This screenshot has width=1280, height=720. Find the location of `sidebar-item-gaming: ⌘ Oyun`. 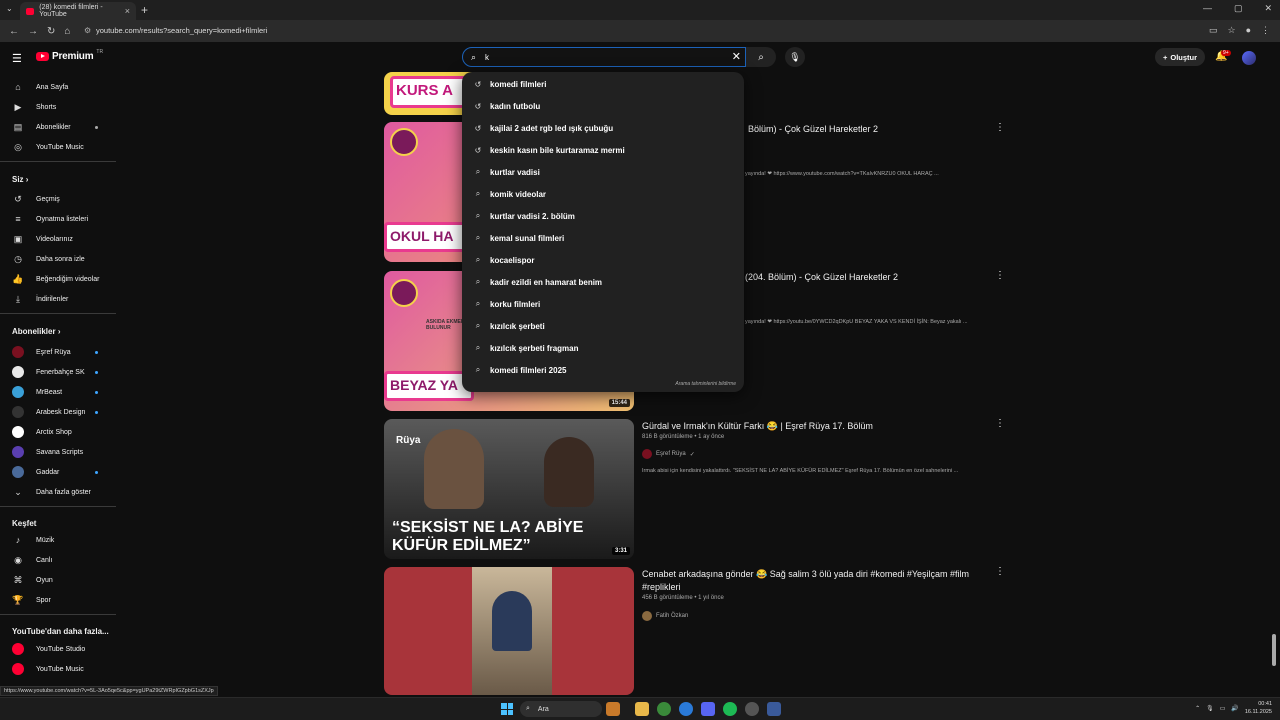

sidebar-item-gaming: ⌘ Oyun is located at coordinates (64, 580).